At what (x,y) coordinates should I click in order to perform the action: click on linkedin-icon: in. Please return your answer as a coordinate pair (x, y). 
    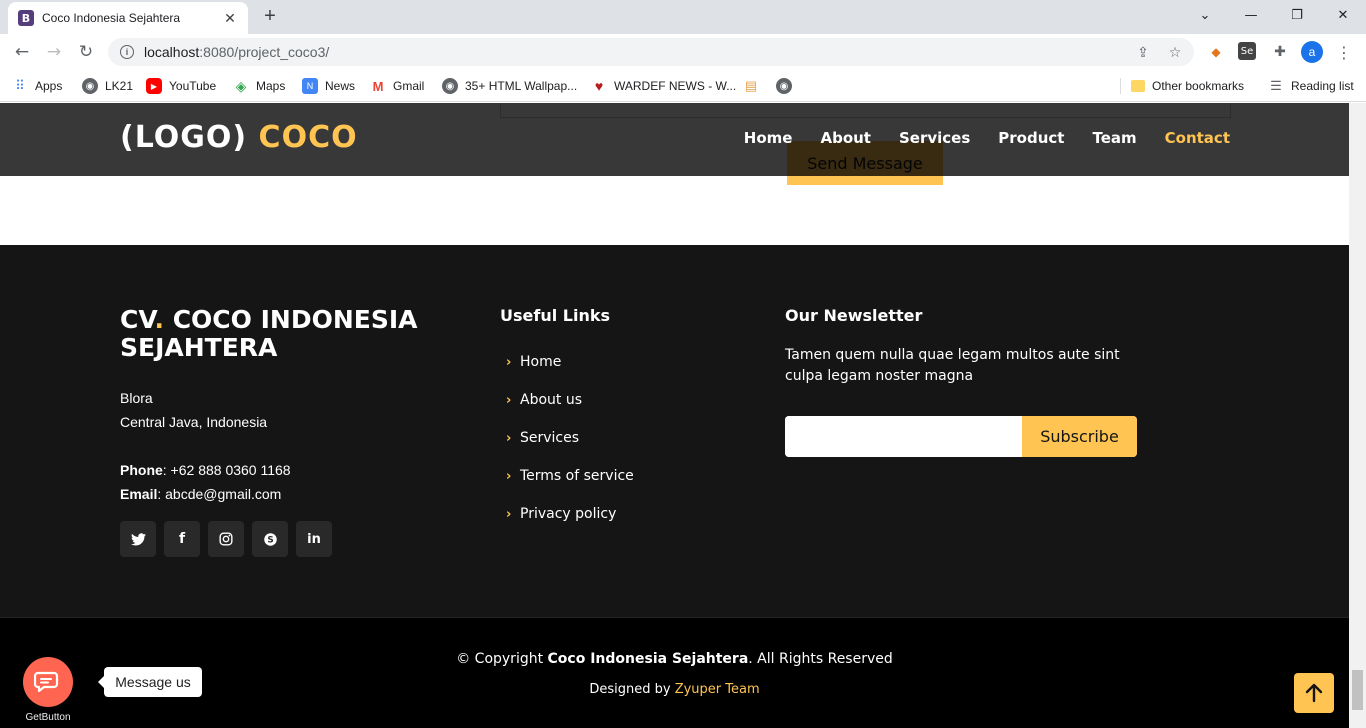
    Looking at the image, I should click on (314, 539).